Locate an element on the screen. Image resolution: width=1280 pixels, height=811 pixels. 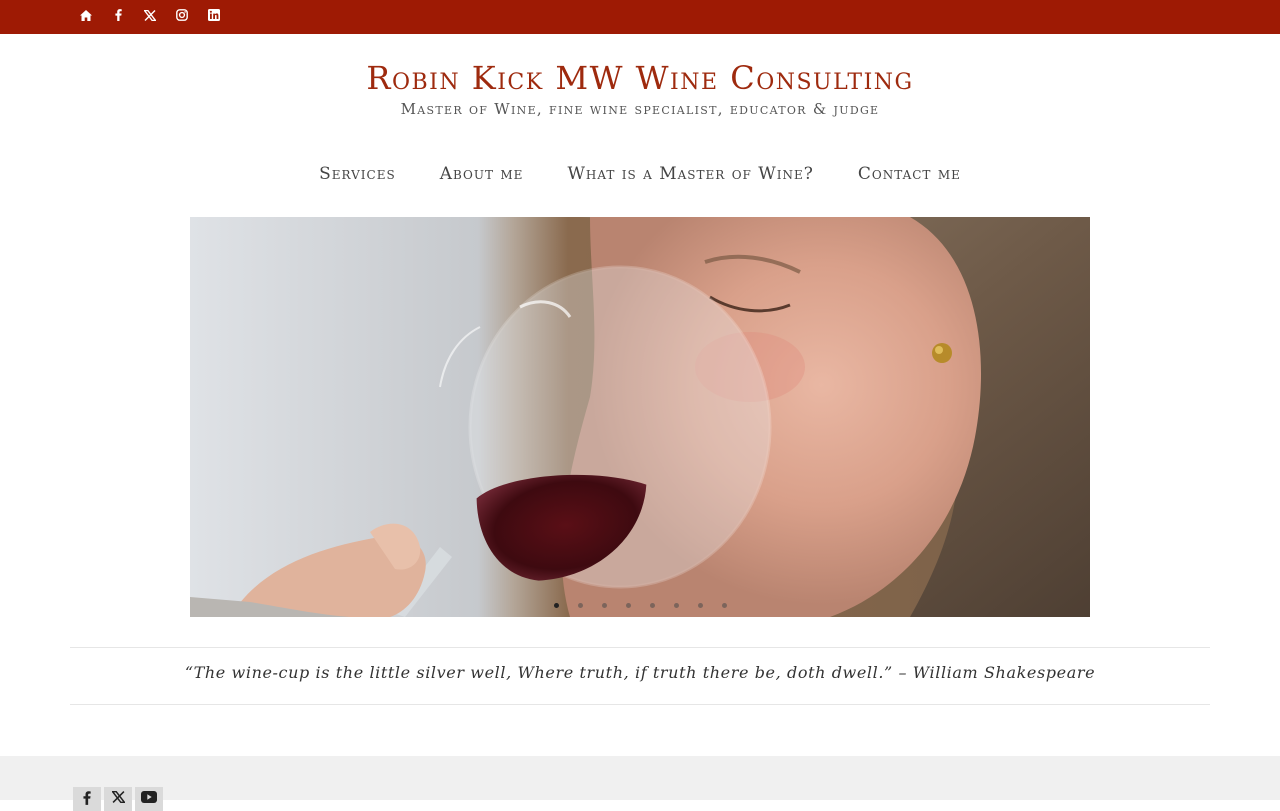
slider-dots is located at coordinates (640, 605).